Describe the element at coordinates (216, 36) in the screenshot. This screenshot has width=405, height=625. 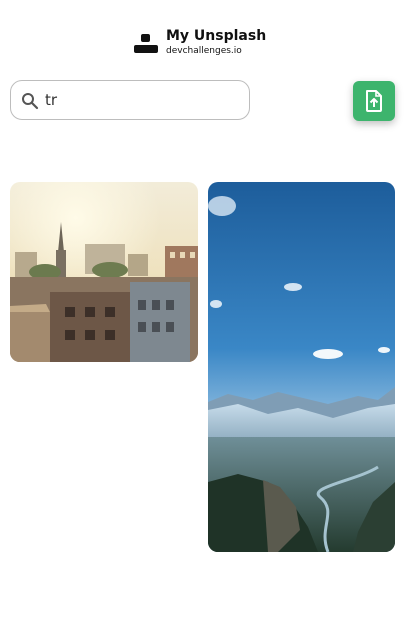
I see `app-title: My Unsplash` at that location.